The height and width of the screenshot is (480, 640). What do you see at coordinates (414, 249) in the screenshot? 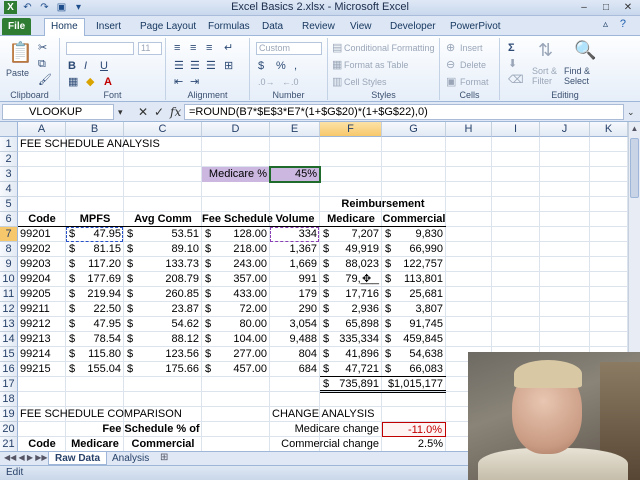
I see `commercial-reimbursement-cell: 66,990` at bounding box center [414, 249].